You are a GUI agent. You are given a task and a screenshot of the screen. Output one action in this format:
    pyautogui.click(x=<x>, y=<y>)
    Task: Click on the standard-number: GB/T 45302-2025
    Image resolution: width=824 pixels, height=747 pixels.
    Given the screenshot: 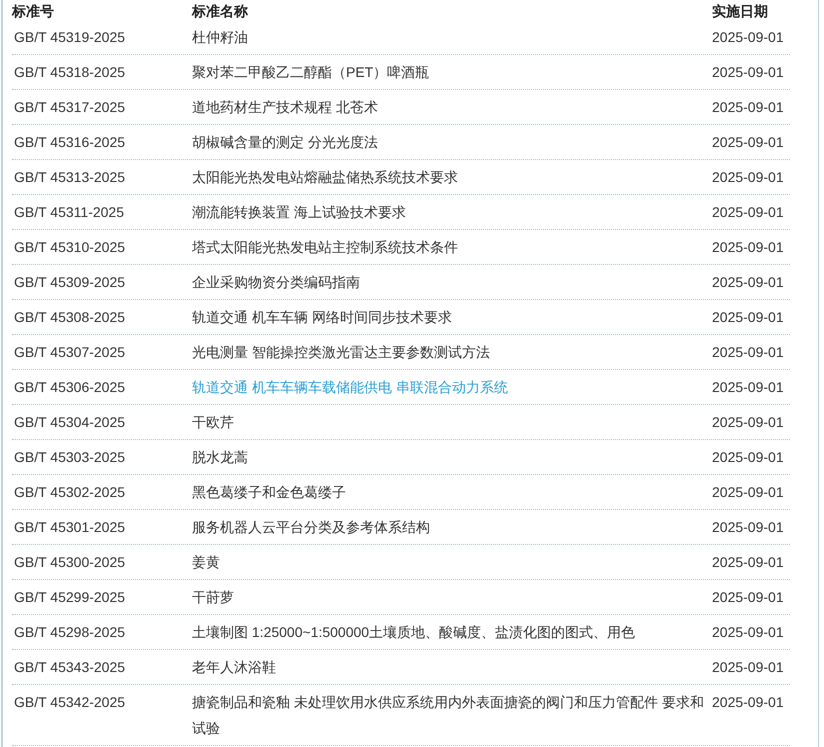 What is the action you would take?
    pyautogui.click(x=69, y=492)
    